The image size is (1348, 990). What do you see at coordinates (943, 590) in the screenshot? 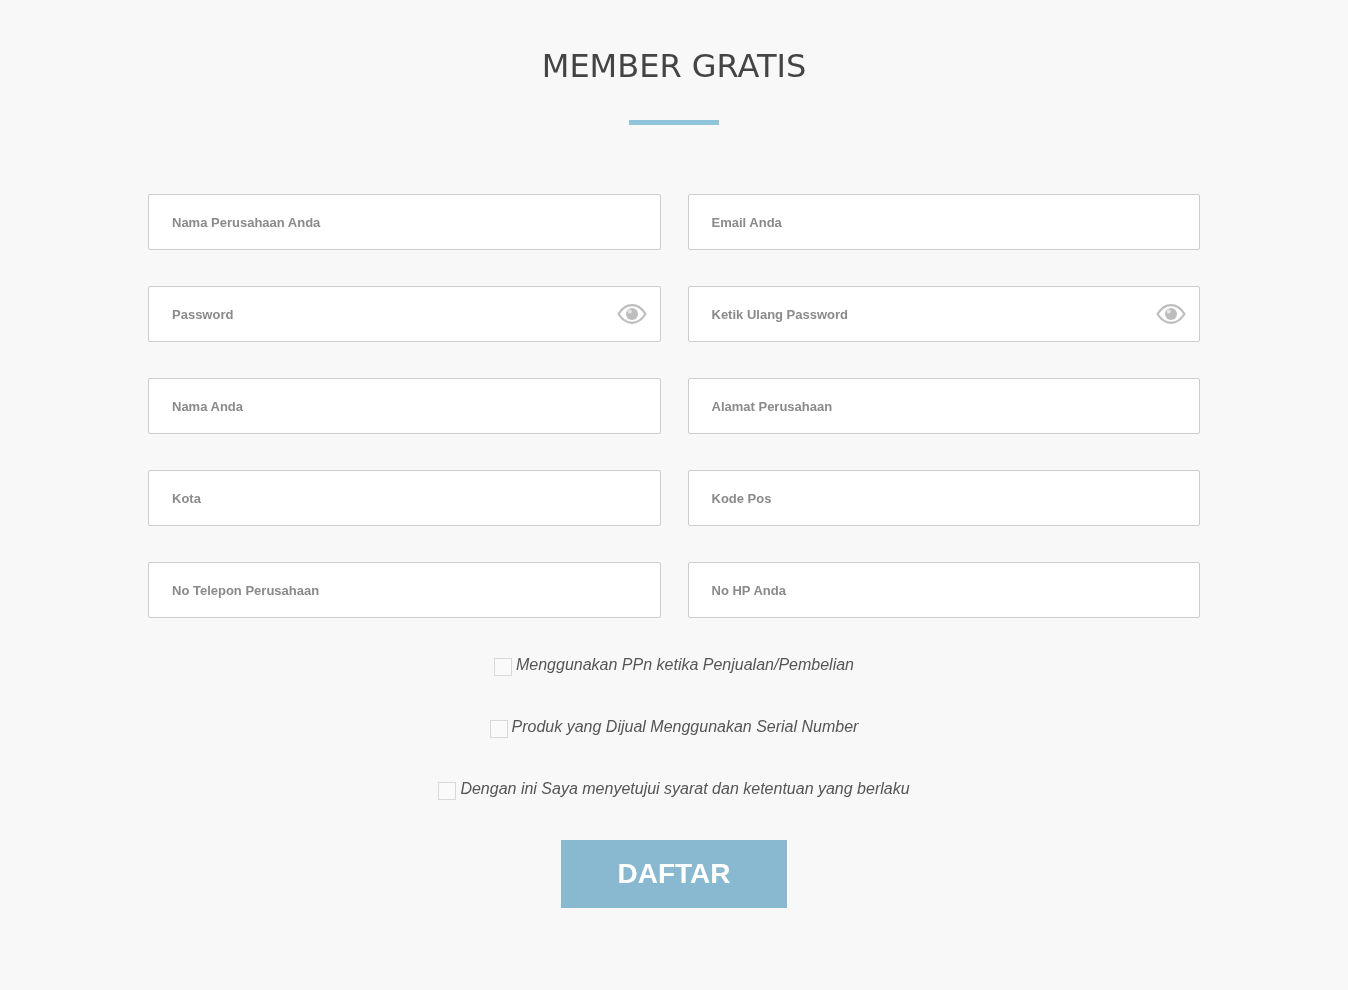
I see `text-field: No HP Anda` at bounding box center [943, 590].